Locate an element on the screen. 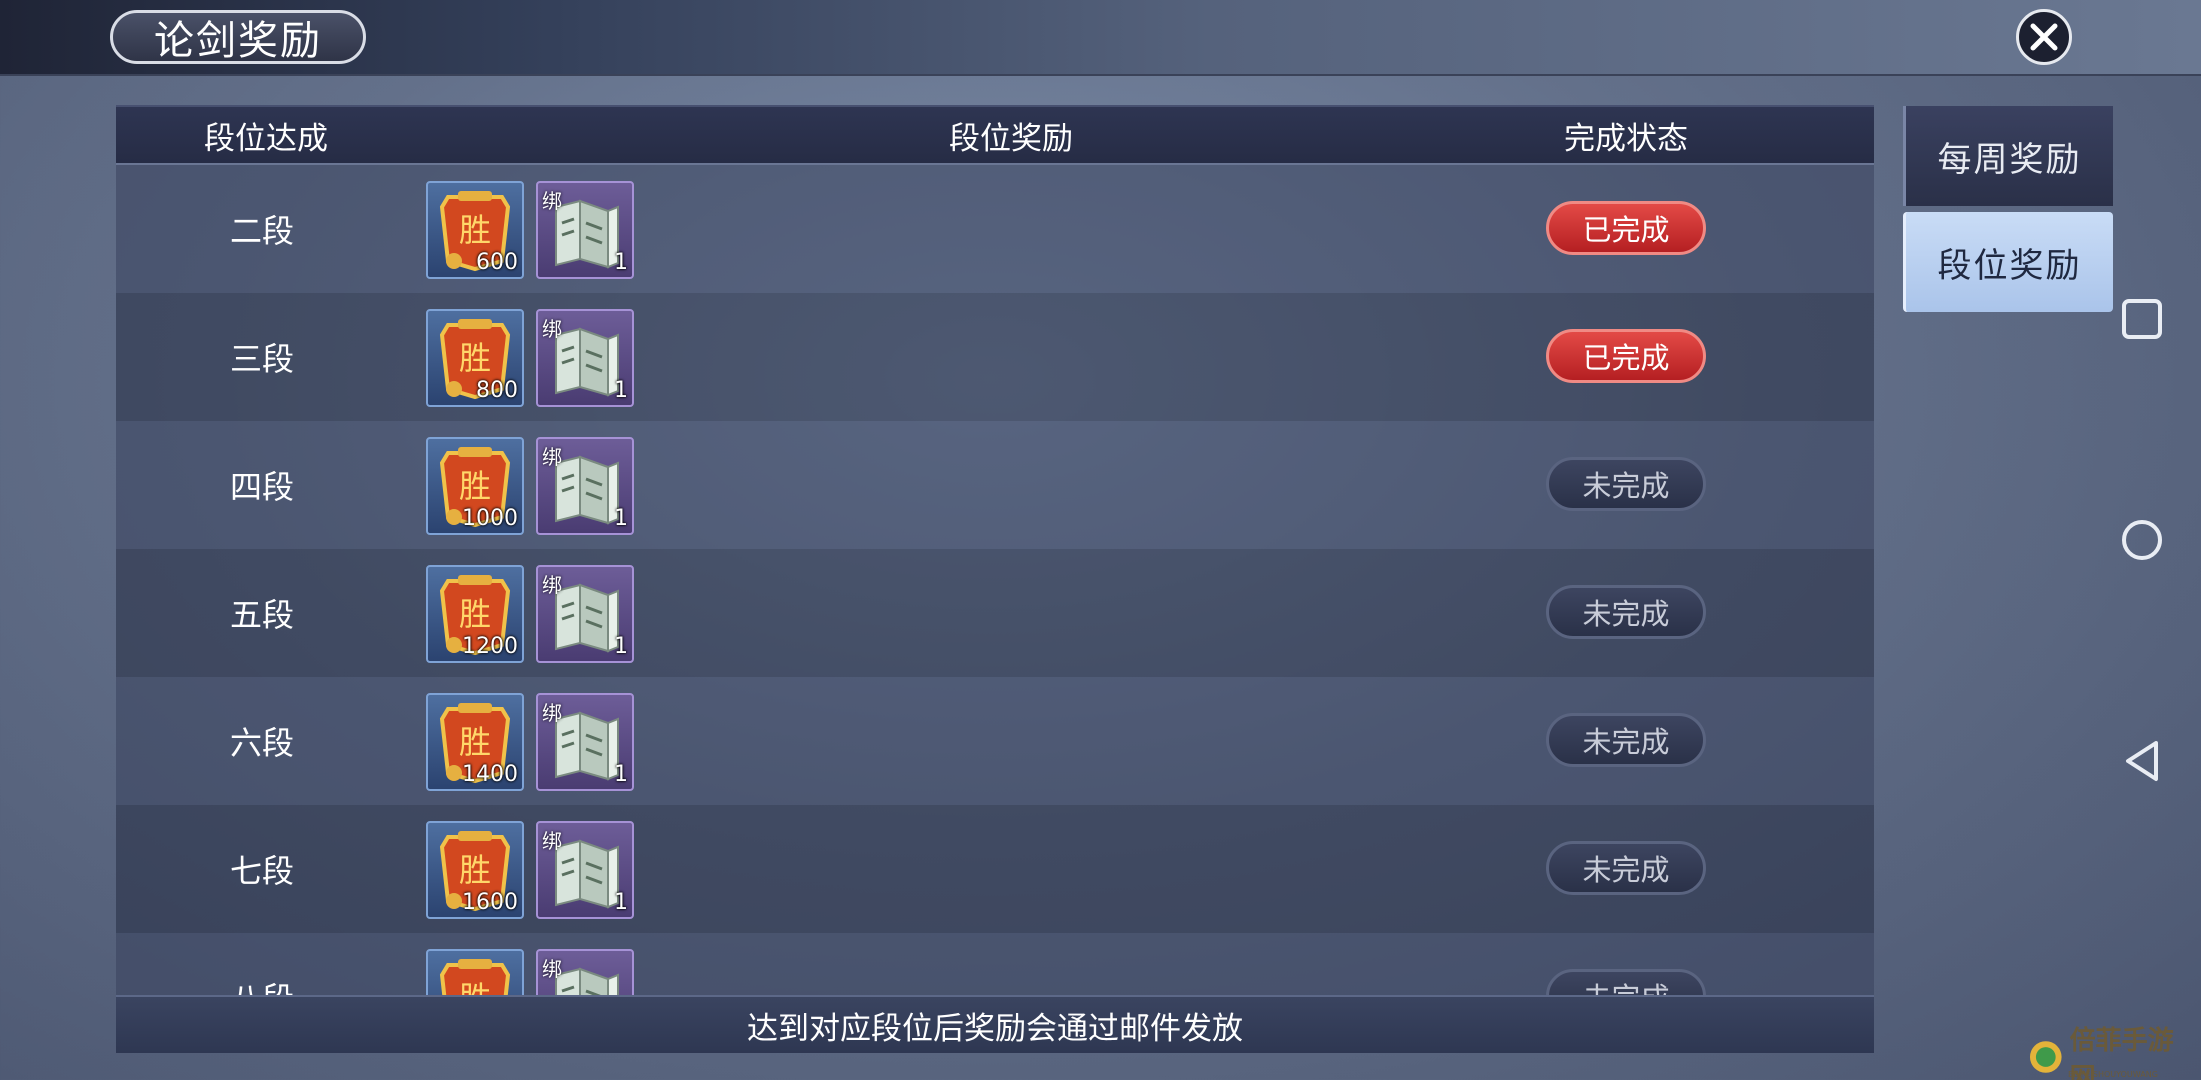 The width and height of the screenshot is (2201, 1080). watermark: 倍菲手游网 BEIFEISHOUYOUWANG is located at coordinates (2113, 1053).